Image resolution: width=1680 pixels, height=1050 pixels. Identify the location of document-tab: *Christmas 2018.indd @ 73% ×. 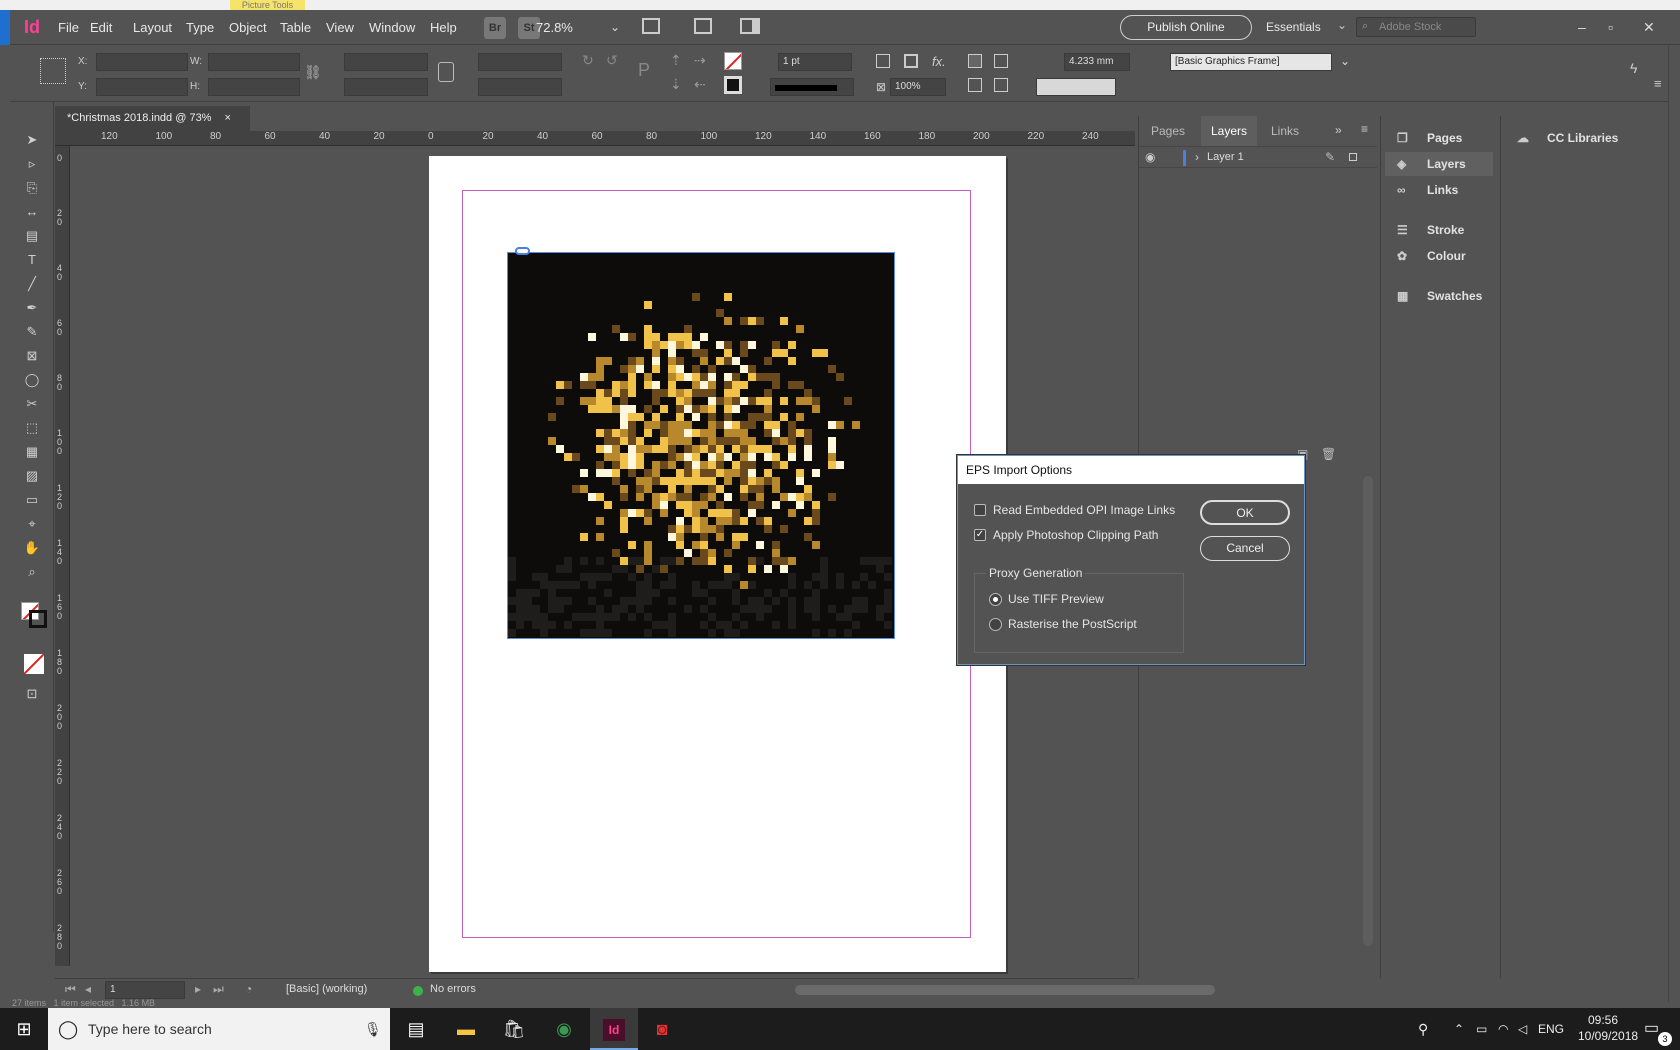
(152, 118).